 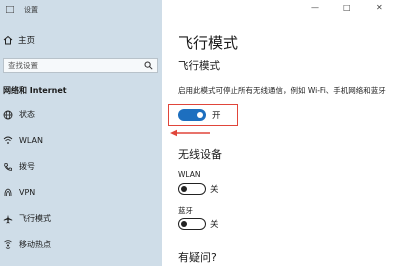 What do you see at coordinates (214, 190) in the screenshot?
I see `wlan-state: 关` at bounding box center [214, 190].